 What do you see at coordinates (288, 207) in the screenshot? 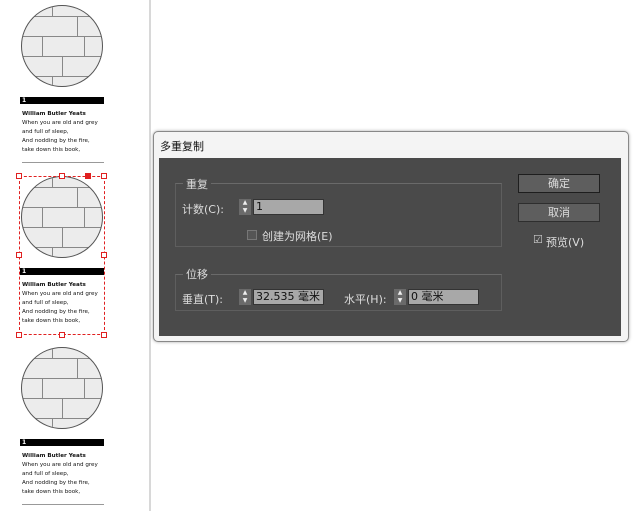
I see `count-input: 1` at bounding box center [288, 207].